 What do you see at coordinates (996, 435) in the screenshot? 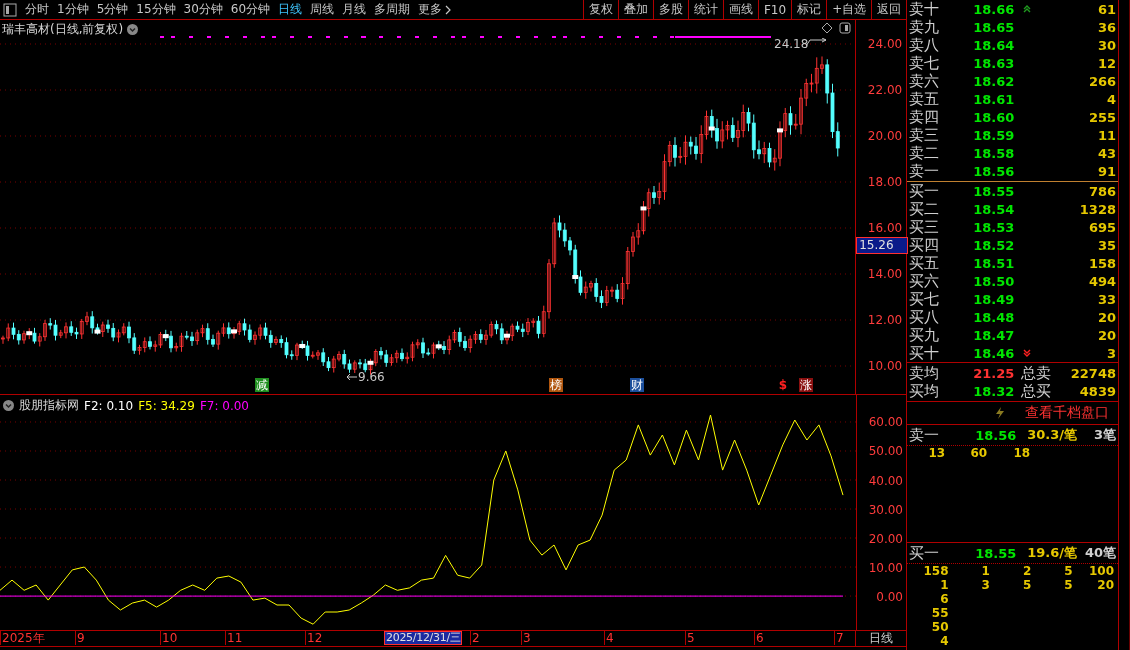
I see `queue-price: 18.56` at bounding box center [996, 435].